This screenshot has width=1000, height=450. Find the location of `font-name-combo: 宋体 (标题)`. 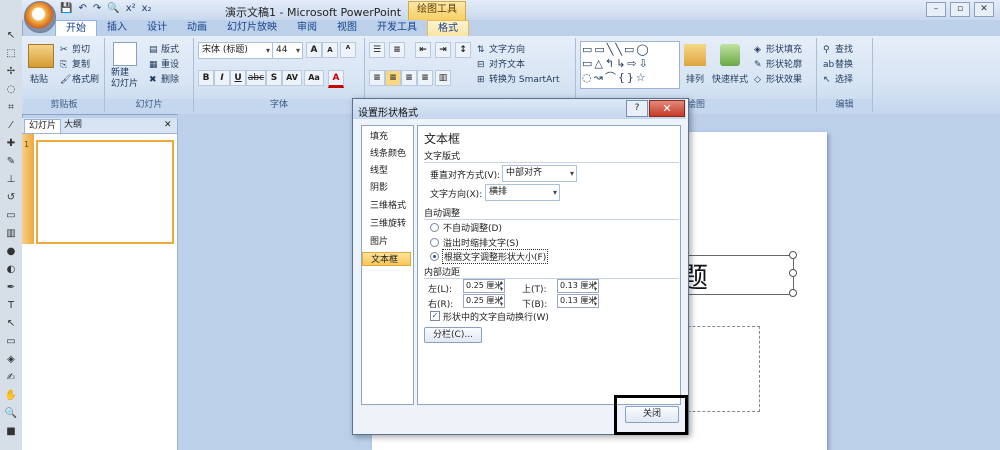

font-name-combo: 宋体 (标题) is located at coordinates (235, 50).